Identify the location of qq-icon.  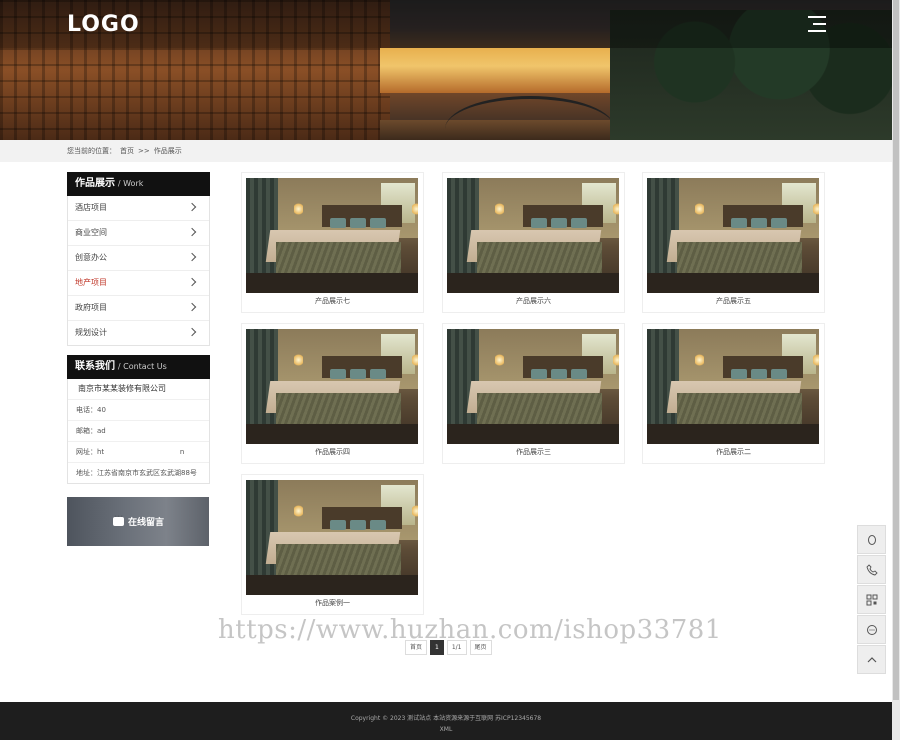
(871, 539).